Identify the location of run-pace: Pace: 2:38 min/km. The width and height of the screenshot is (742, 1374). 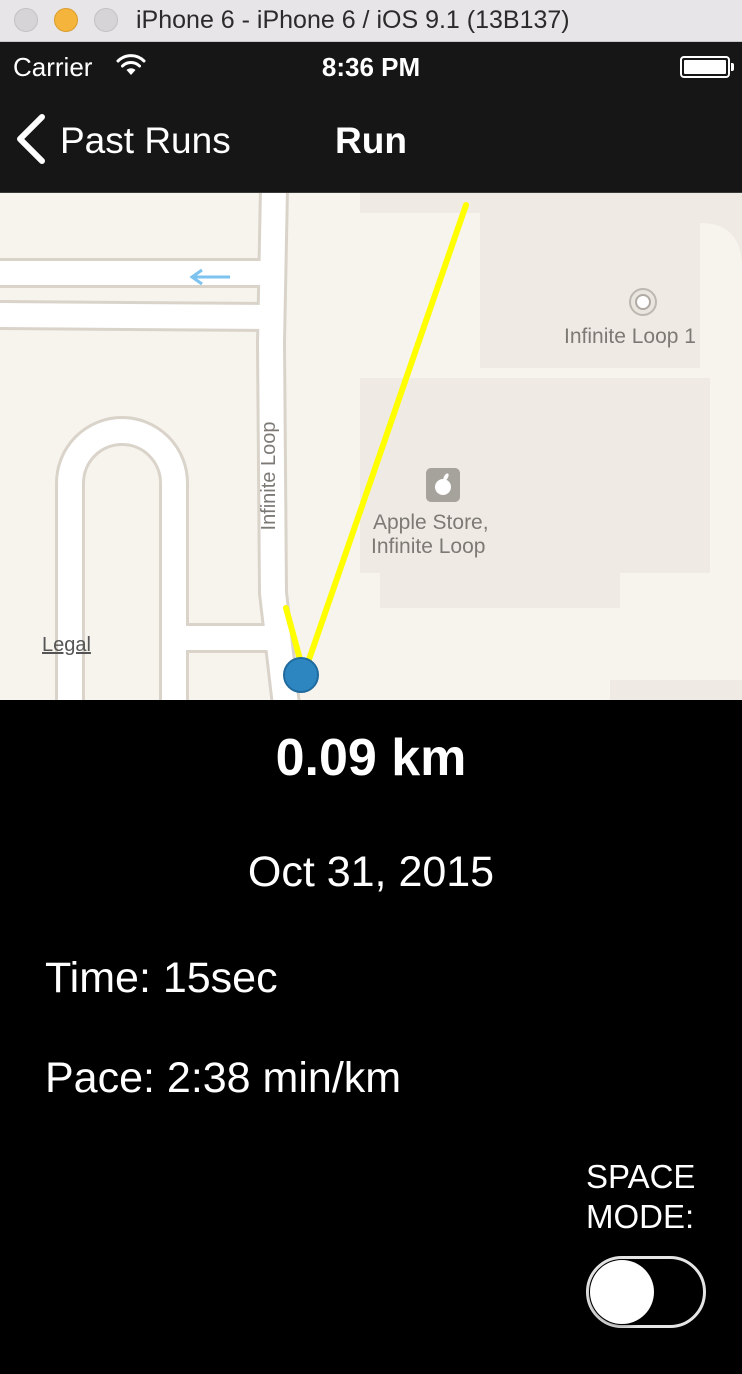
(223, 1078).